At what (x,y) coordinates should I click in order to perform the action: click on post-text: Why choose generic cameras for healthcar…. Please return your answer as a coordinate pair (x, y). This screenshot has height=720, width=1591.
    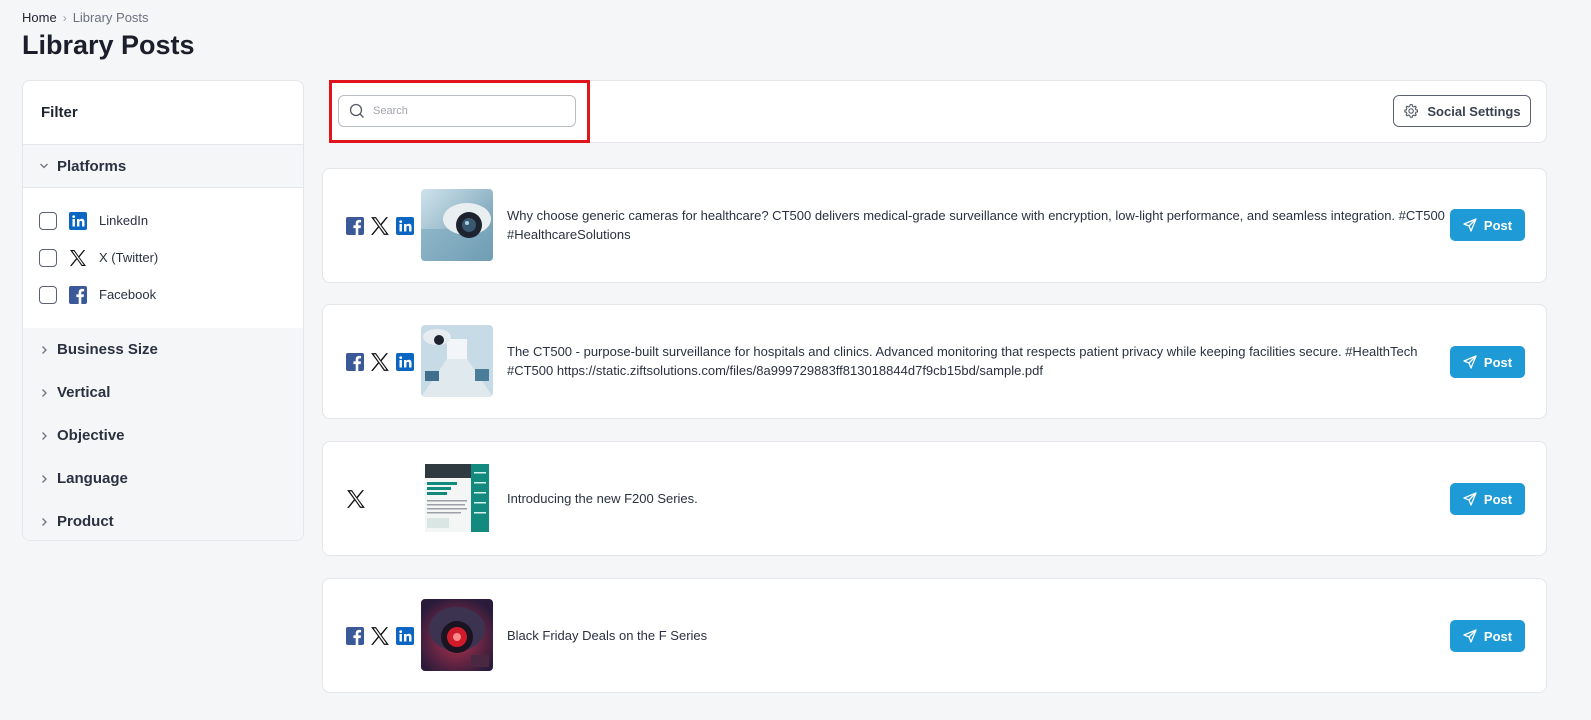
    Looking at the image, I should click on (976, 225).